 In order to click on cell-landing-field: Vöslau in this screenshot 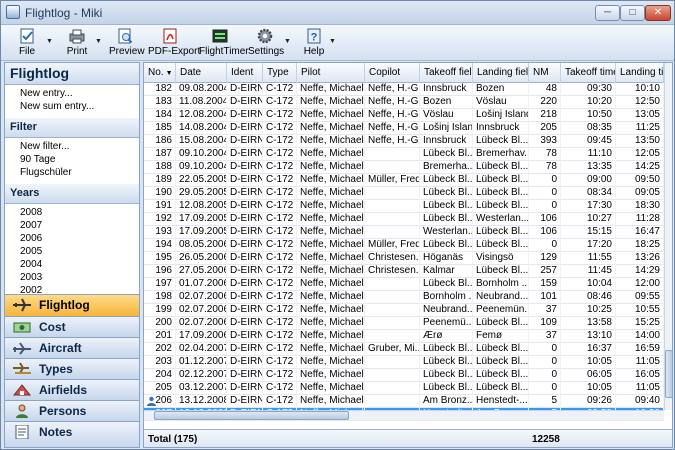, I will do `click(501, 102)`.